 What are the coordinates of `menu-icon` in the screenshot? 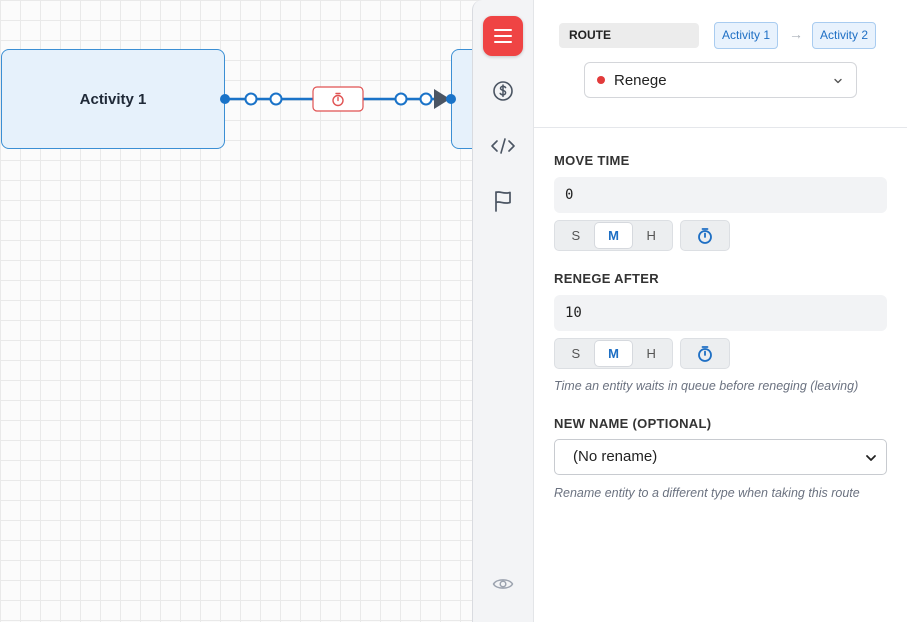 It's located at (503, 36).